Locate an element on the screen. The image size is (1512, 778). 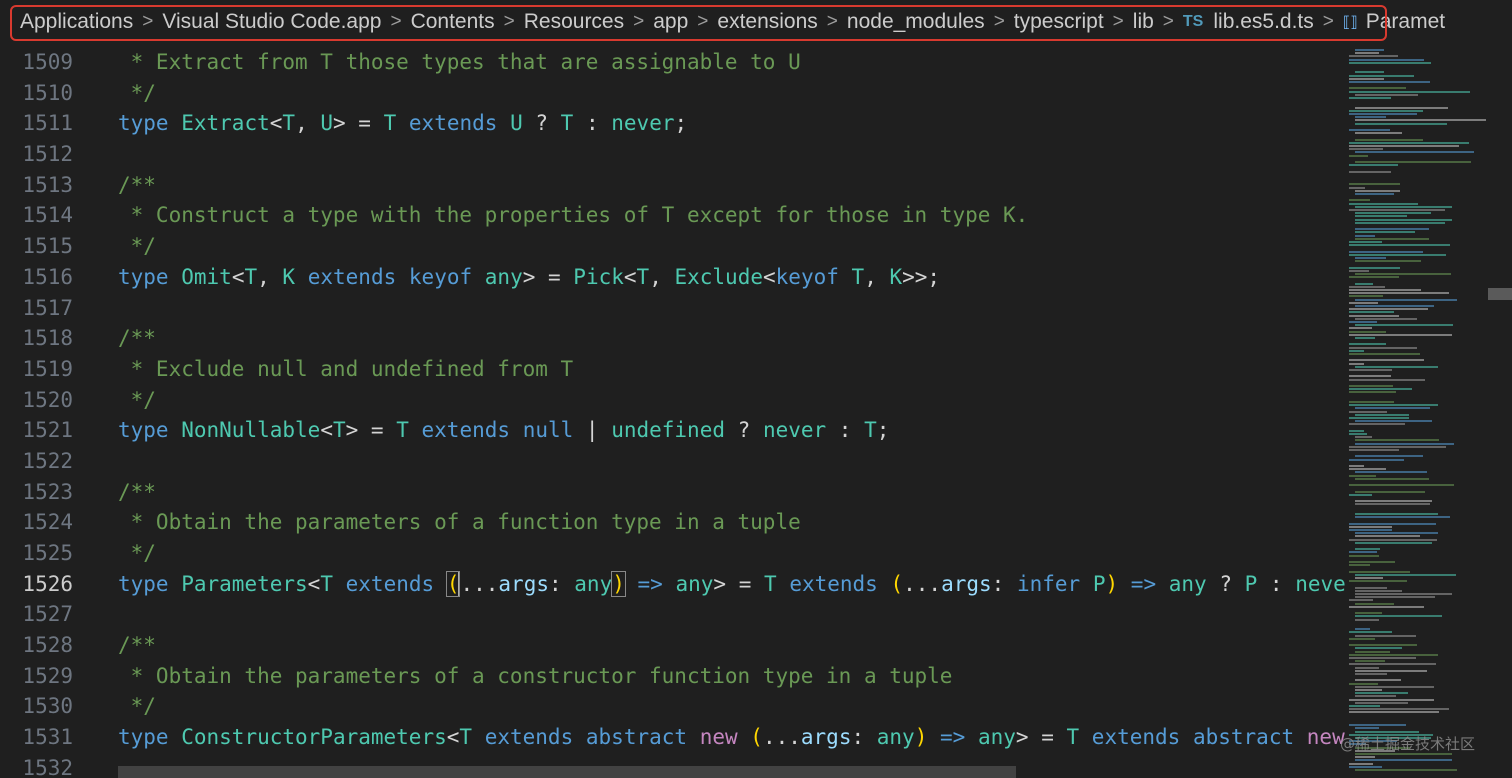
code-line: 1515 */ is located at coordinates (672, 246).